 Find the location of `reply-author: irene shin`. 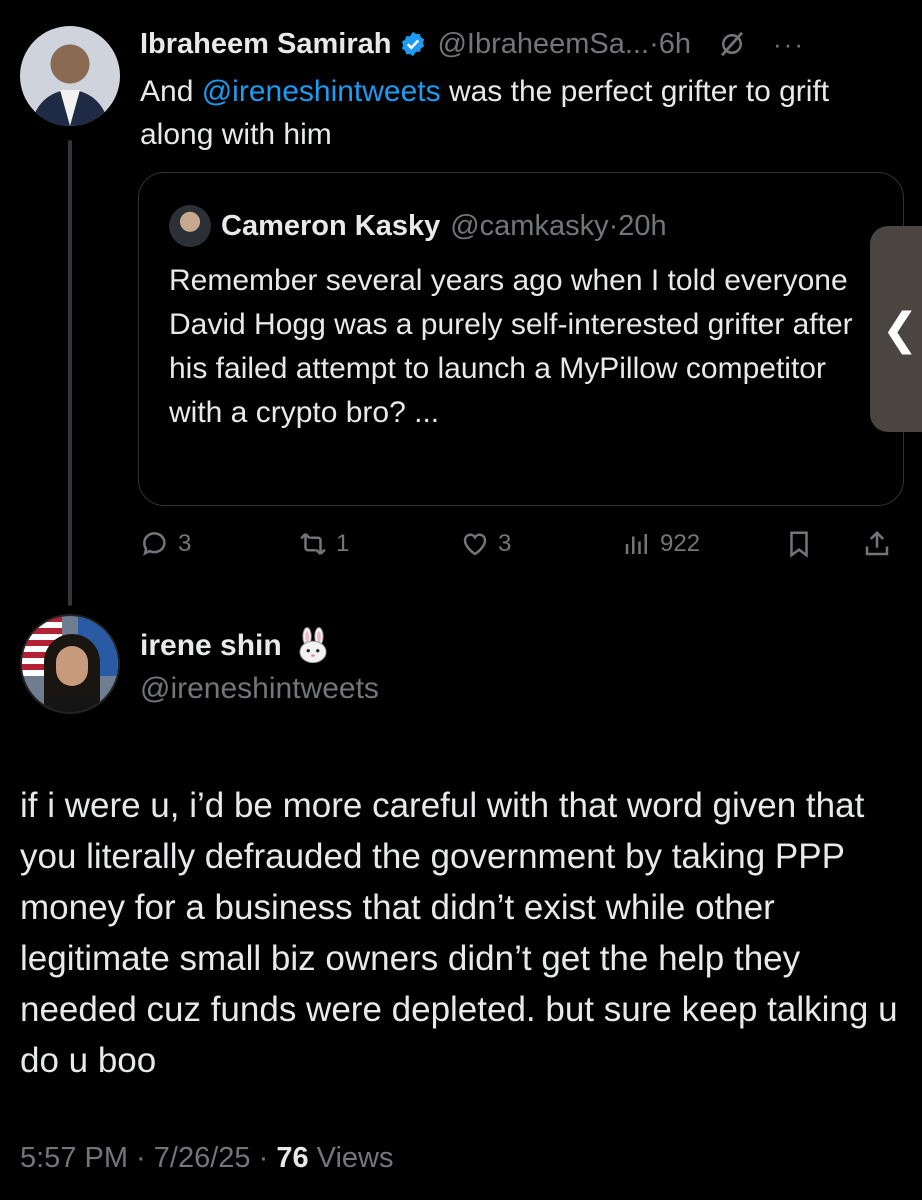

reply-author: irene shin is located at coordinates (236, 646).